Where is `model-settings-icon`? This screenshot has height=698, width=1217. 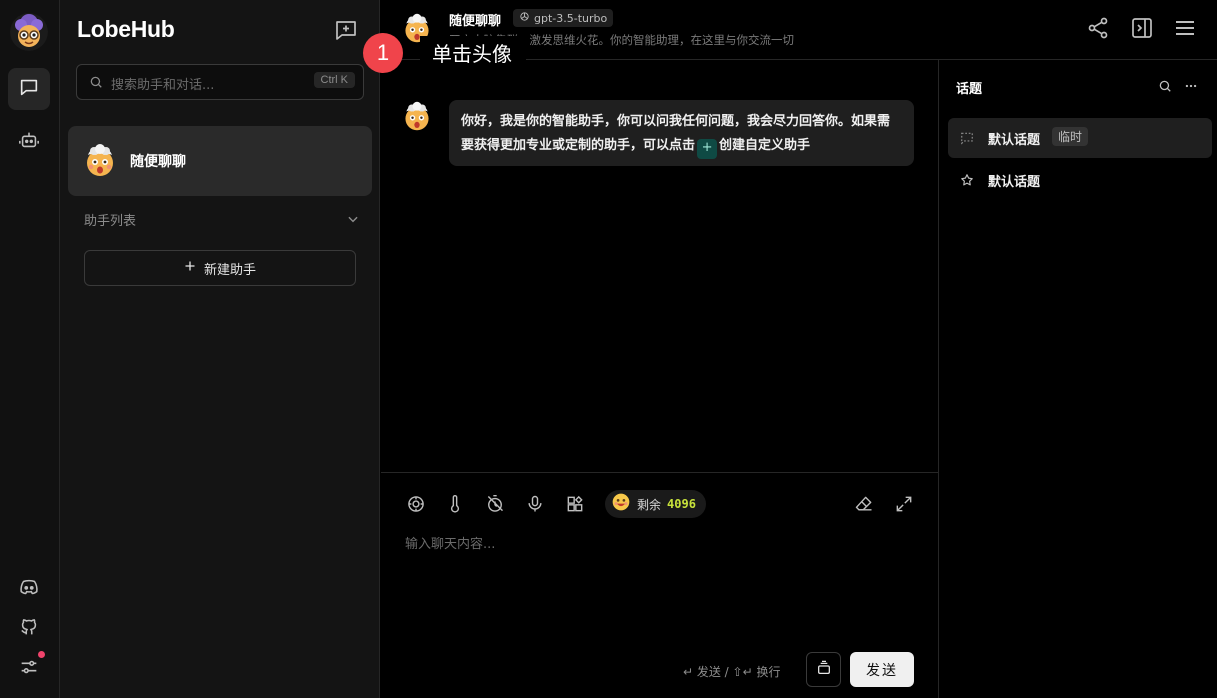 model-settings-icon is located at coordinates (416, 504).